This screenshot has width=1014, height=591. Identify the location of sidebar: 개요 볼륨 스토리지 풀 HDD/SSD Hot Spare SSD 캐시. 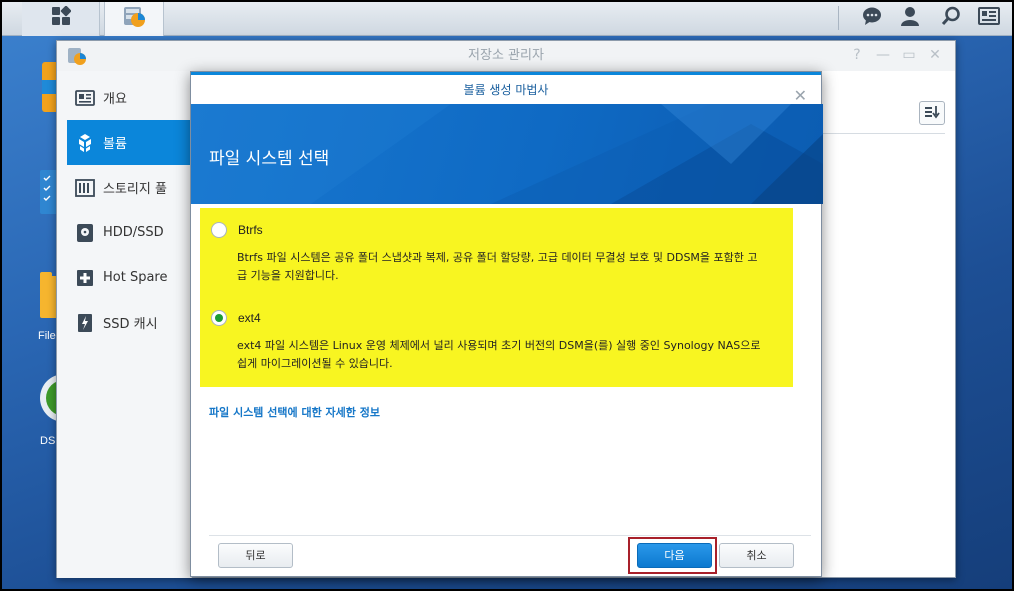
(124, 324).